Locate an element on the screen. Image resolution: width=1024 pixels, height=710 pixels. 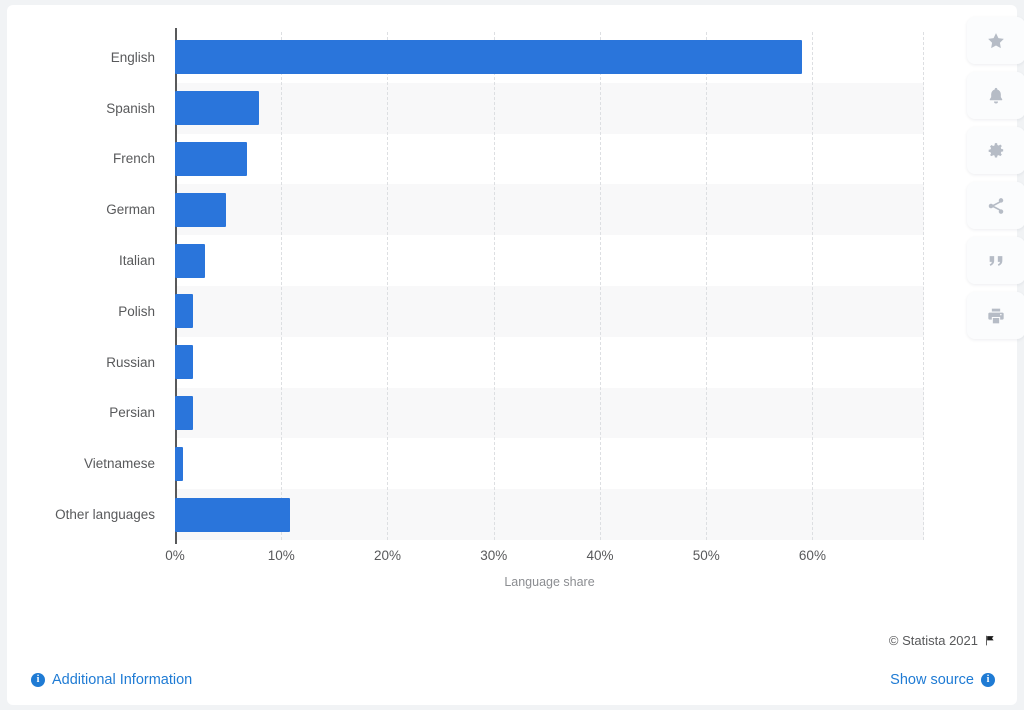
additional-information-label: Additional Information is located at coordinates (122, 680).